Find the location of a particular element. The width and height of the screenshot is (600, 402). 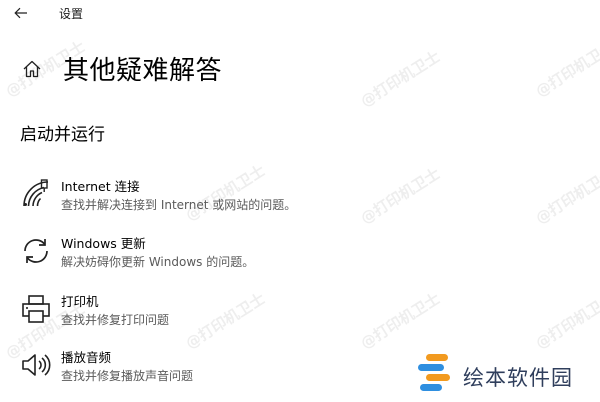

back-arrow-icon is located at coordinates (20, 13).